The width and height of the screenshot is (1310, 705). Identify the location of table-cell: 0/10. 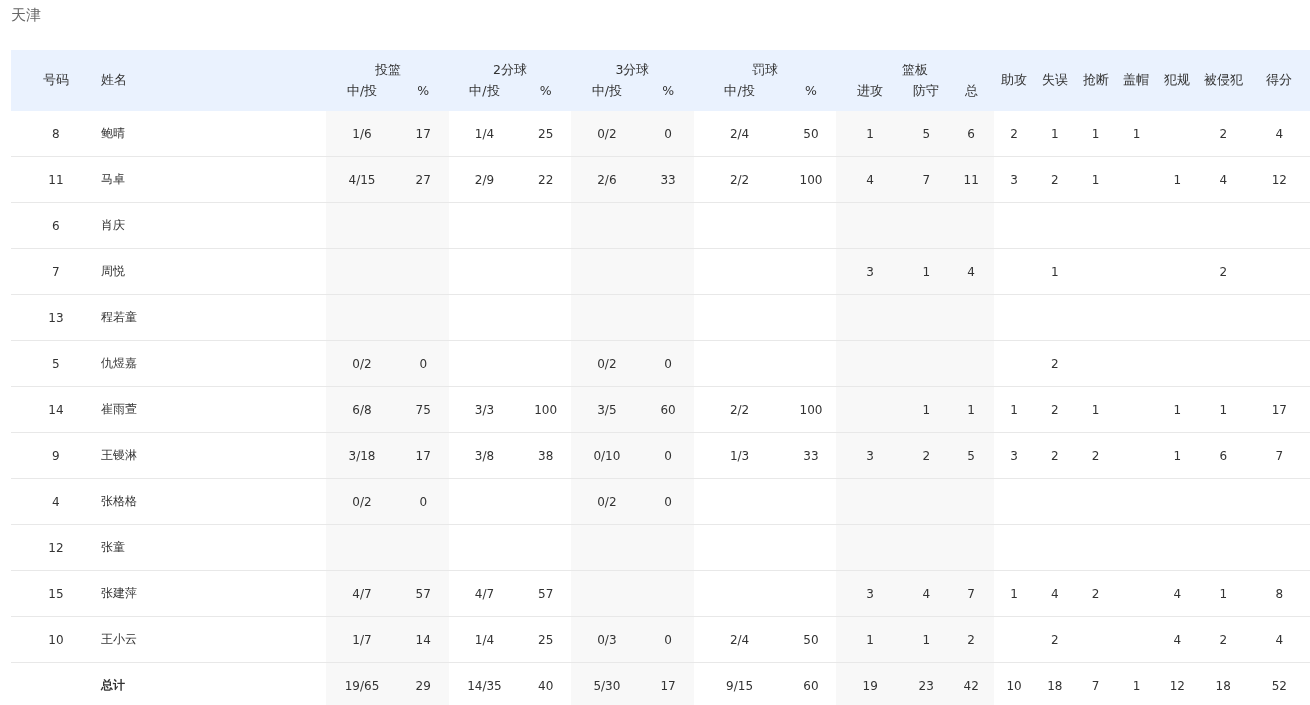
(607, 455).